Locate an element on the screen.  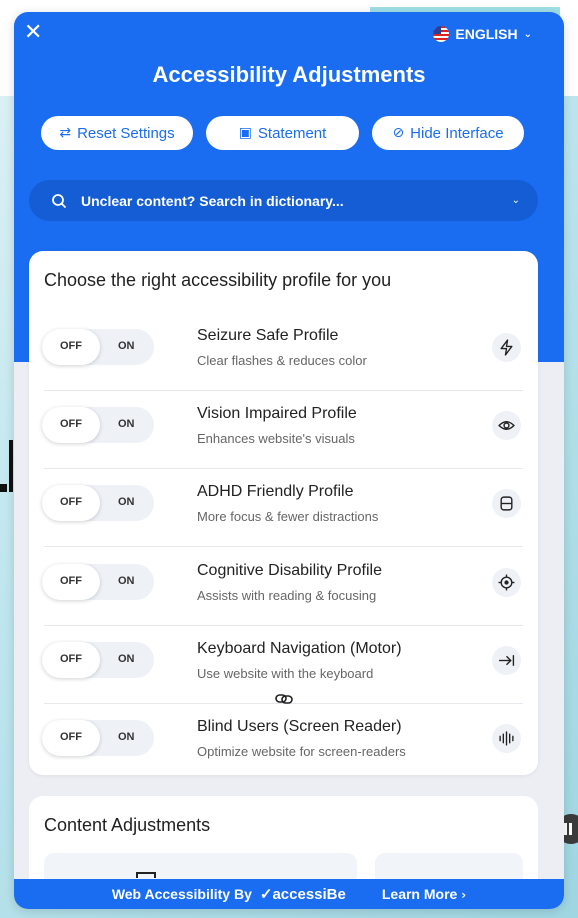
chevron-right-icon: › is located at coordinates (464, 895).